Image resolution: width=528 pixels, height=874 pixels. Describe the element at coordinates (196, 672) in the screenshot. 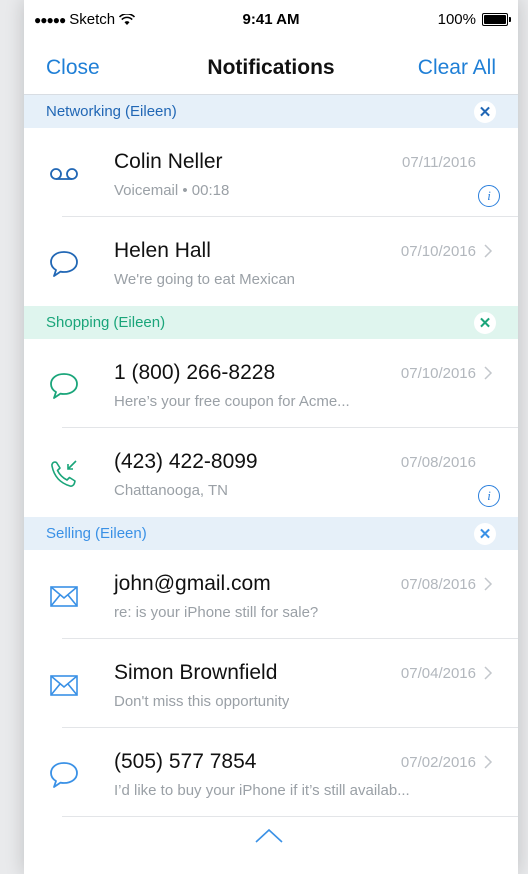

I see `item-title: Simon Brownfield` at that location.